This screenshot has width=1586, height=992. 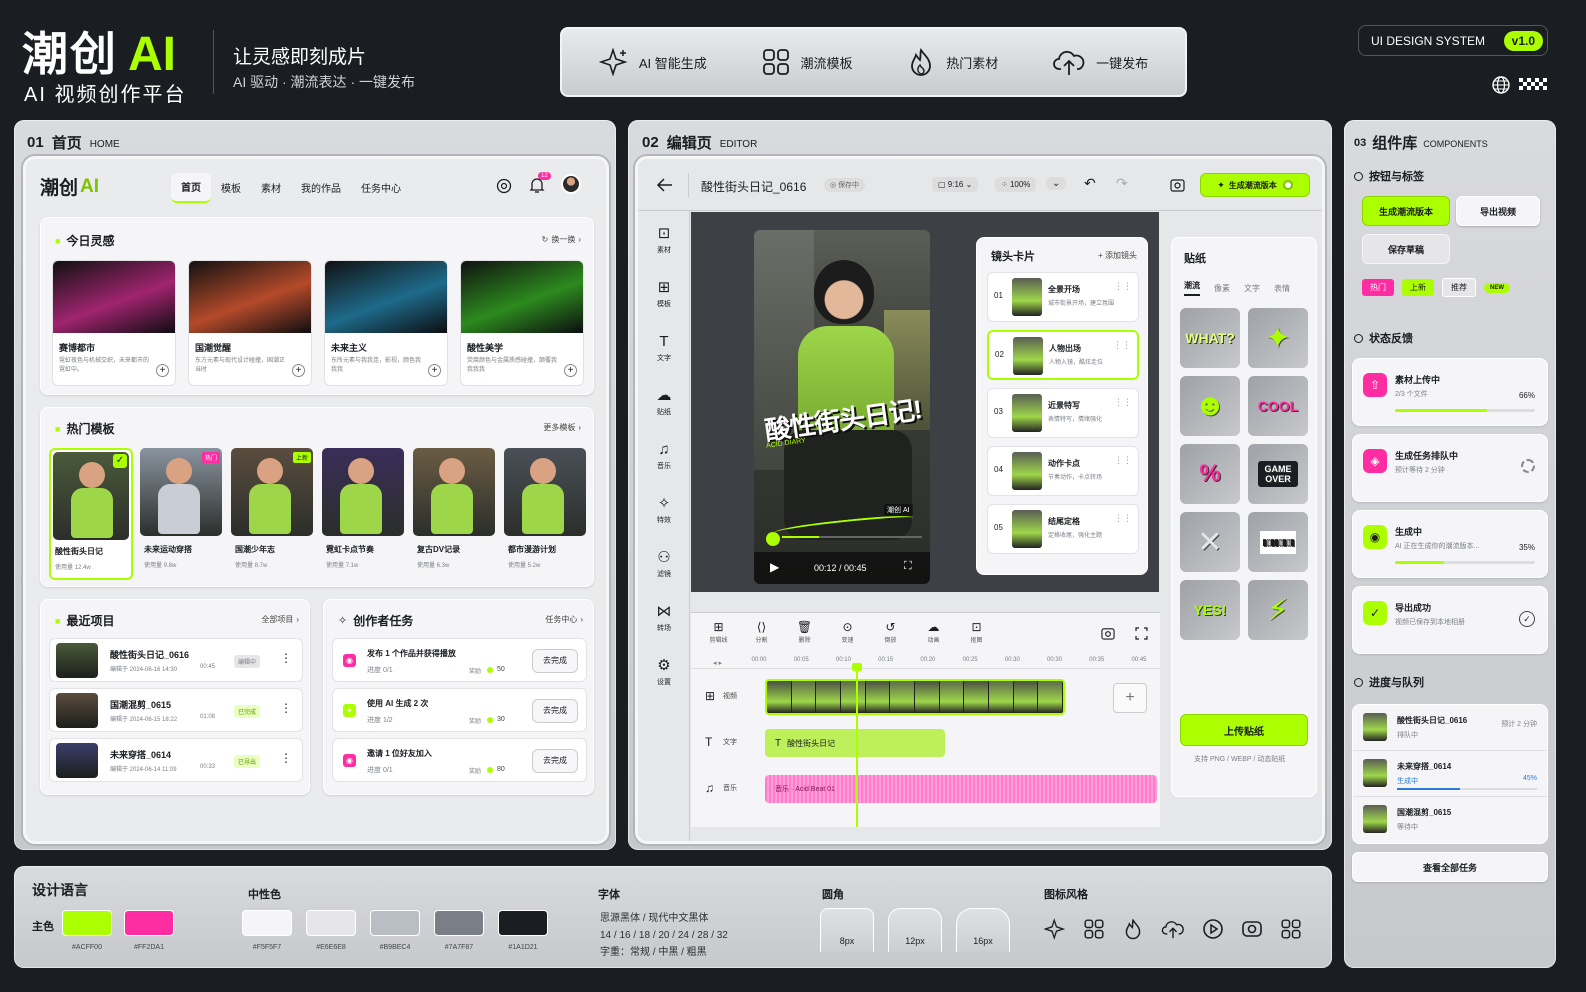 What do you see at coordinates (1016, 184) in the screenshot?
I see `zoom-select: ⁘ 100%` at bounding box center [1016, 184].